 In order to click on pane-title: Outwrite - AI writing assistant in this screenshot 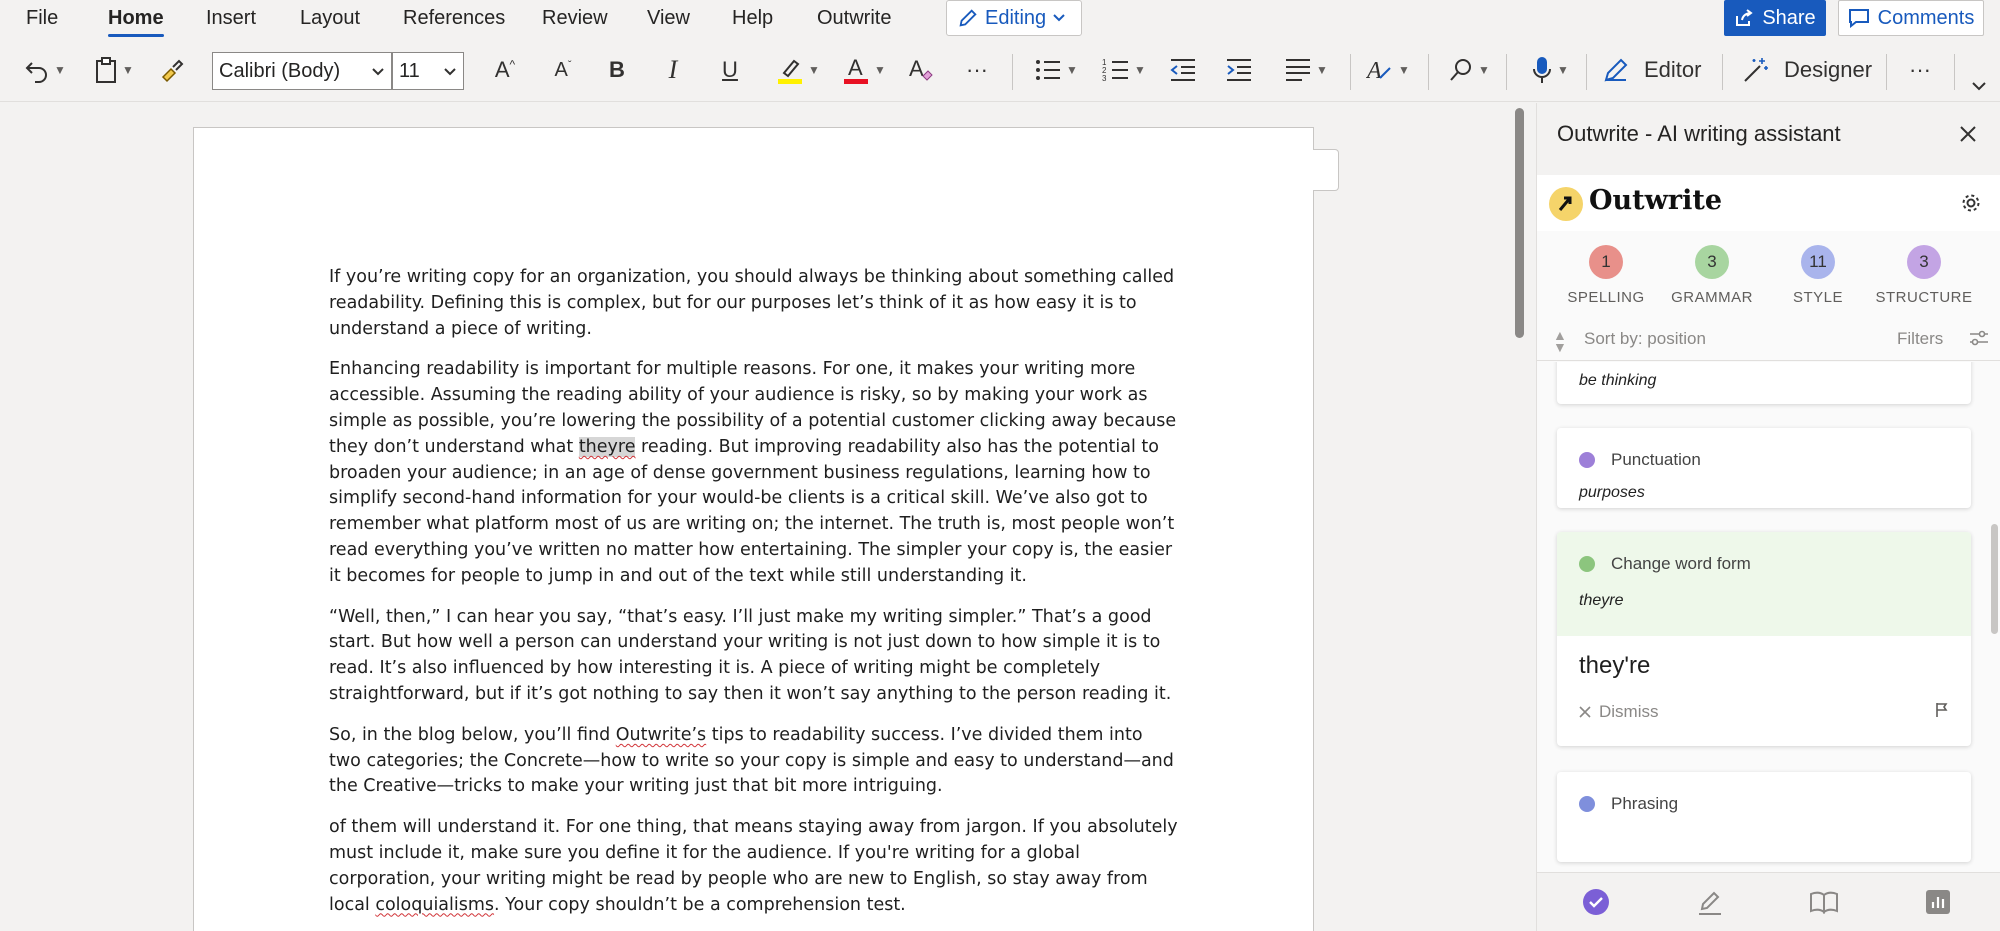, I will do `click(1699, 134)`.